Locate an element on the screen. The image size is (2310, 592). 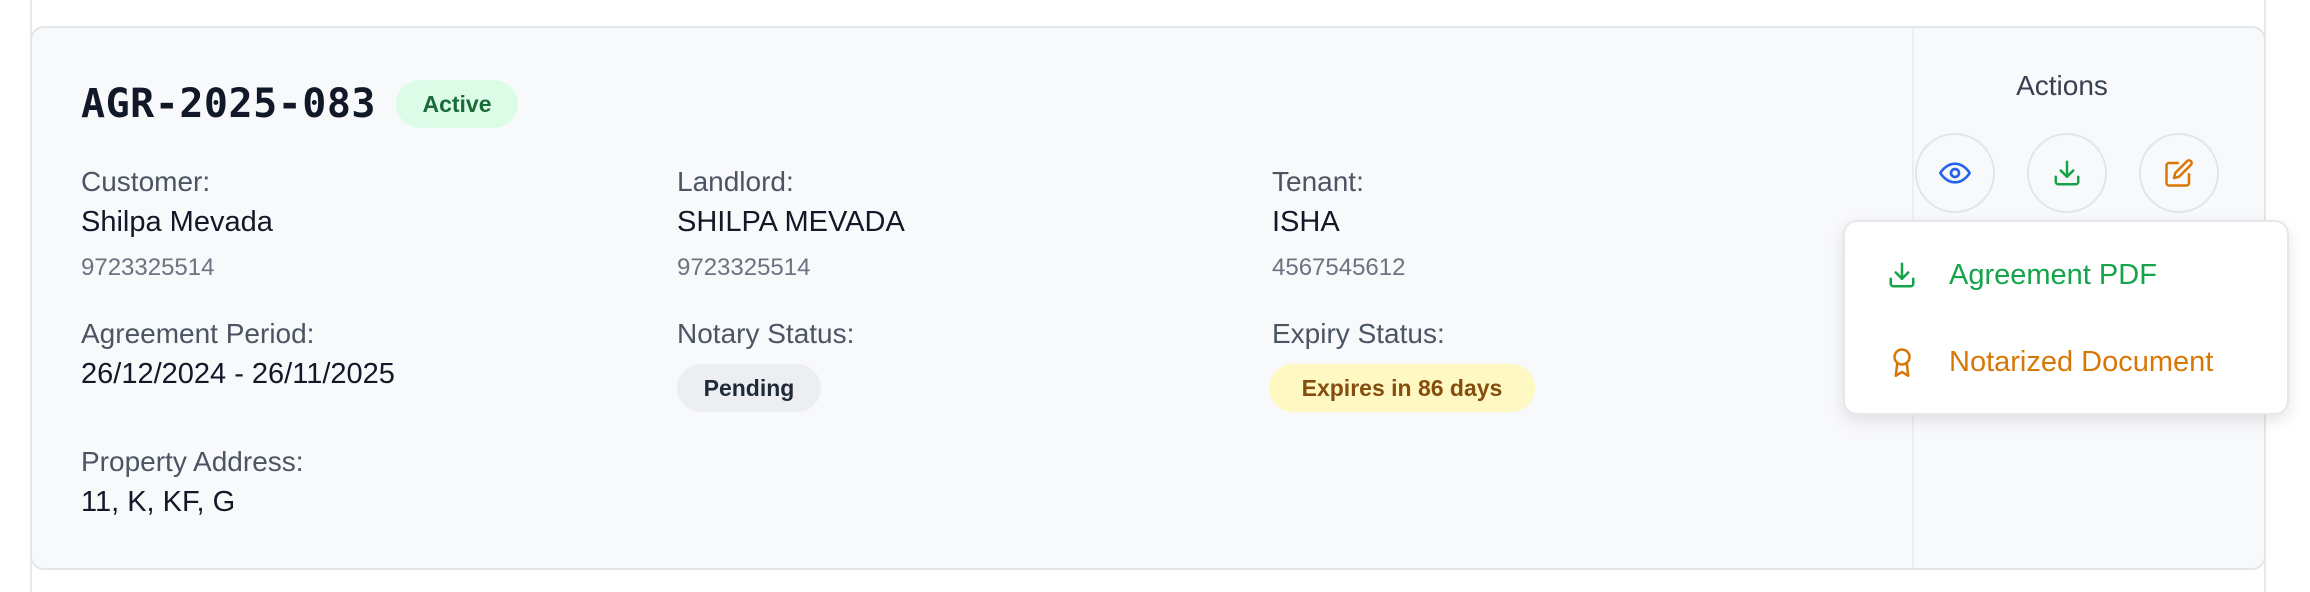
view-button is located at coordinates (1955, 173).